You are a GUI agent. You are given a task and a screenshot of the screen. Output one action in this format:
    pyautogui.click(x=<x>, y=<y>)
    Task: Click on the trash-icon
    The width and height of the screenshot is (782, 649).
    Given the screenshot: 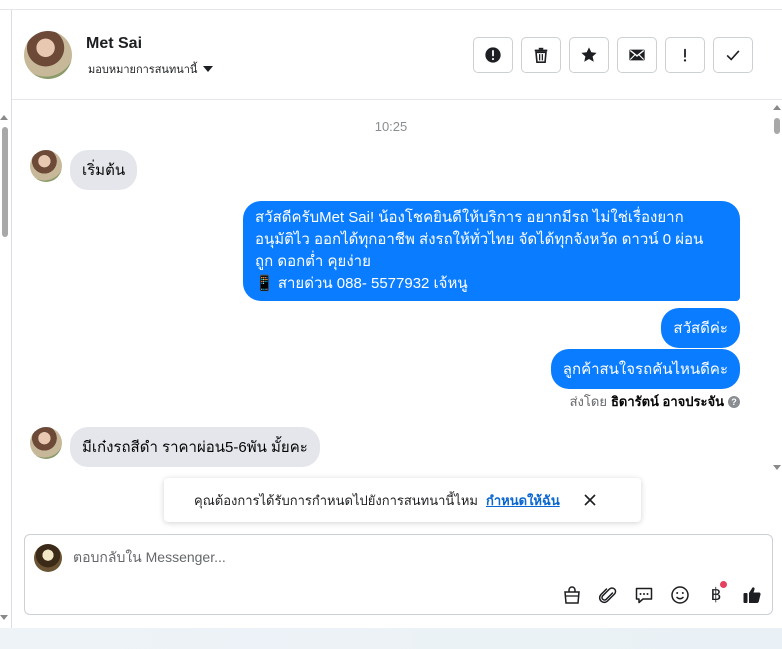 What is the action you would take?
    pyautogui.click(x=541, y=55)
    